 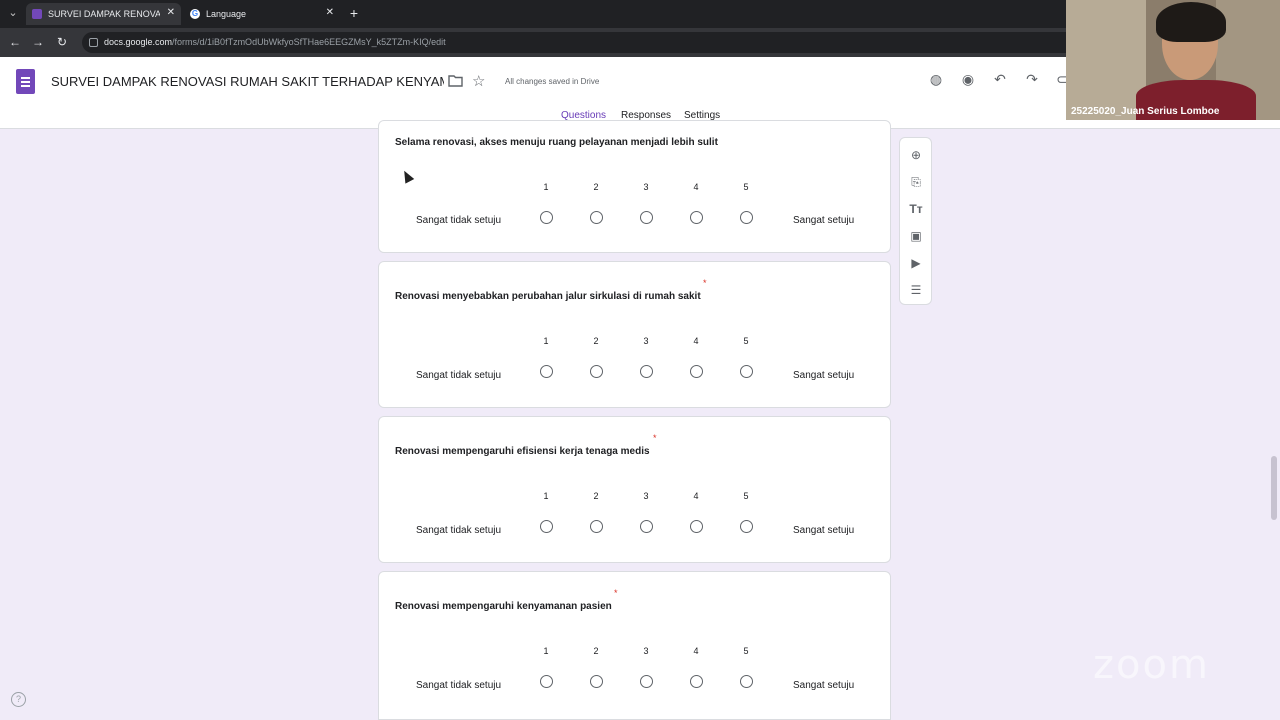 I want to click on back-icon: ←, so click(x=15, y=42).